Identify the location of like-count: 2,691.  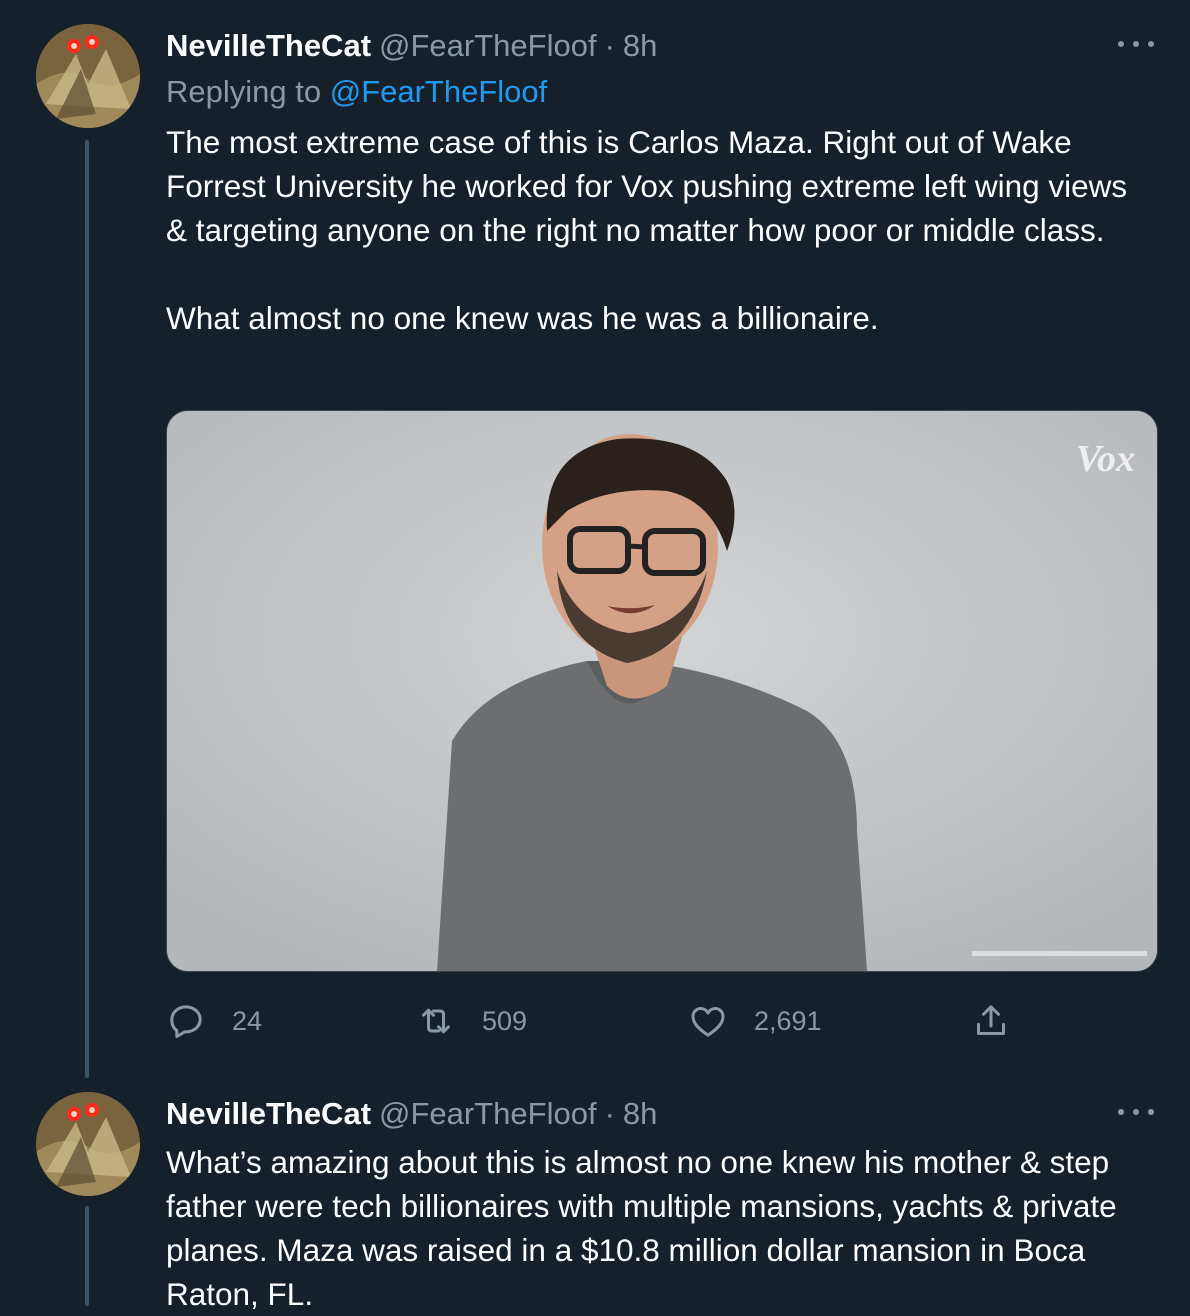
(788, 1020).